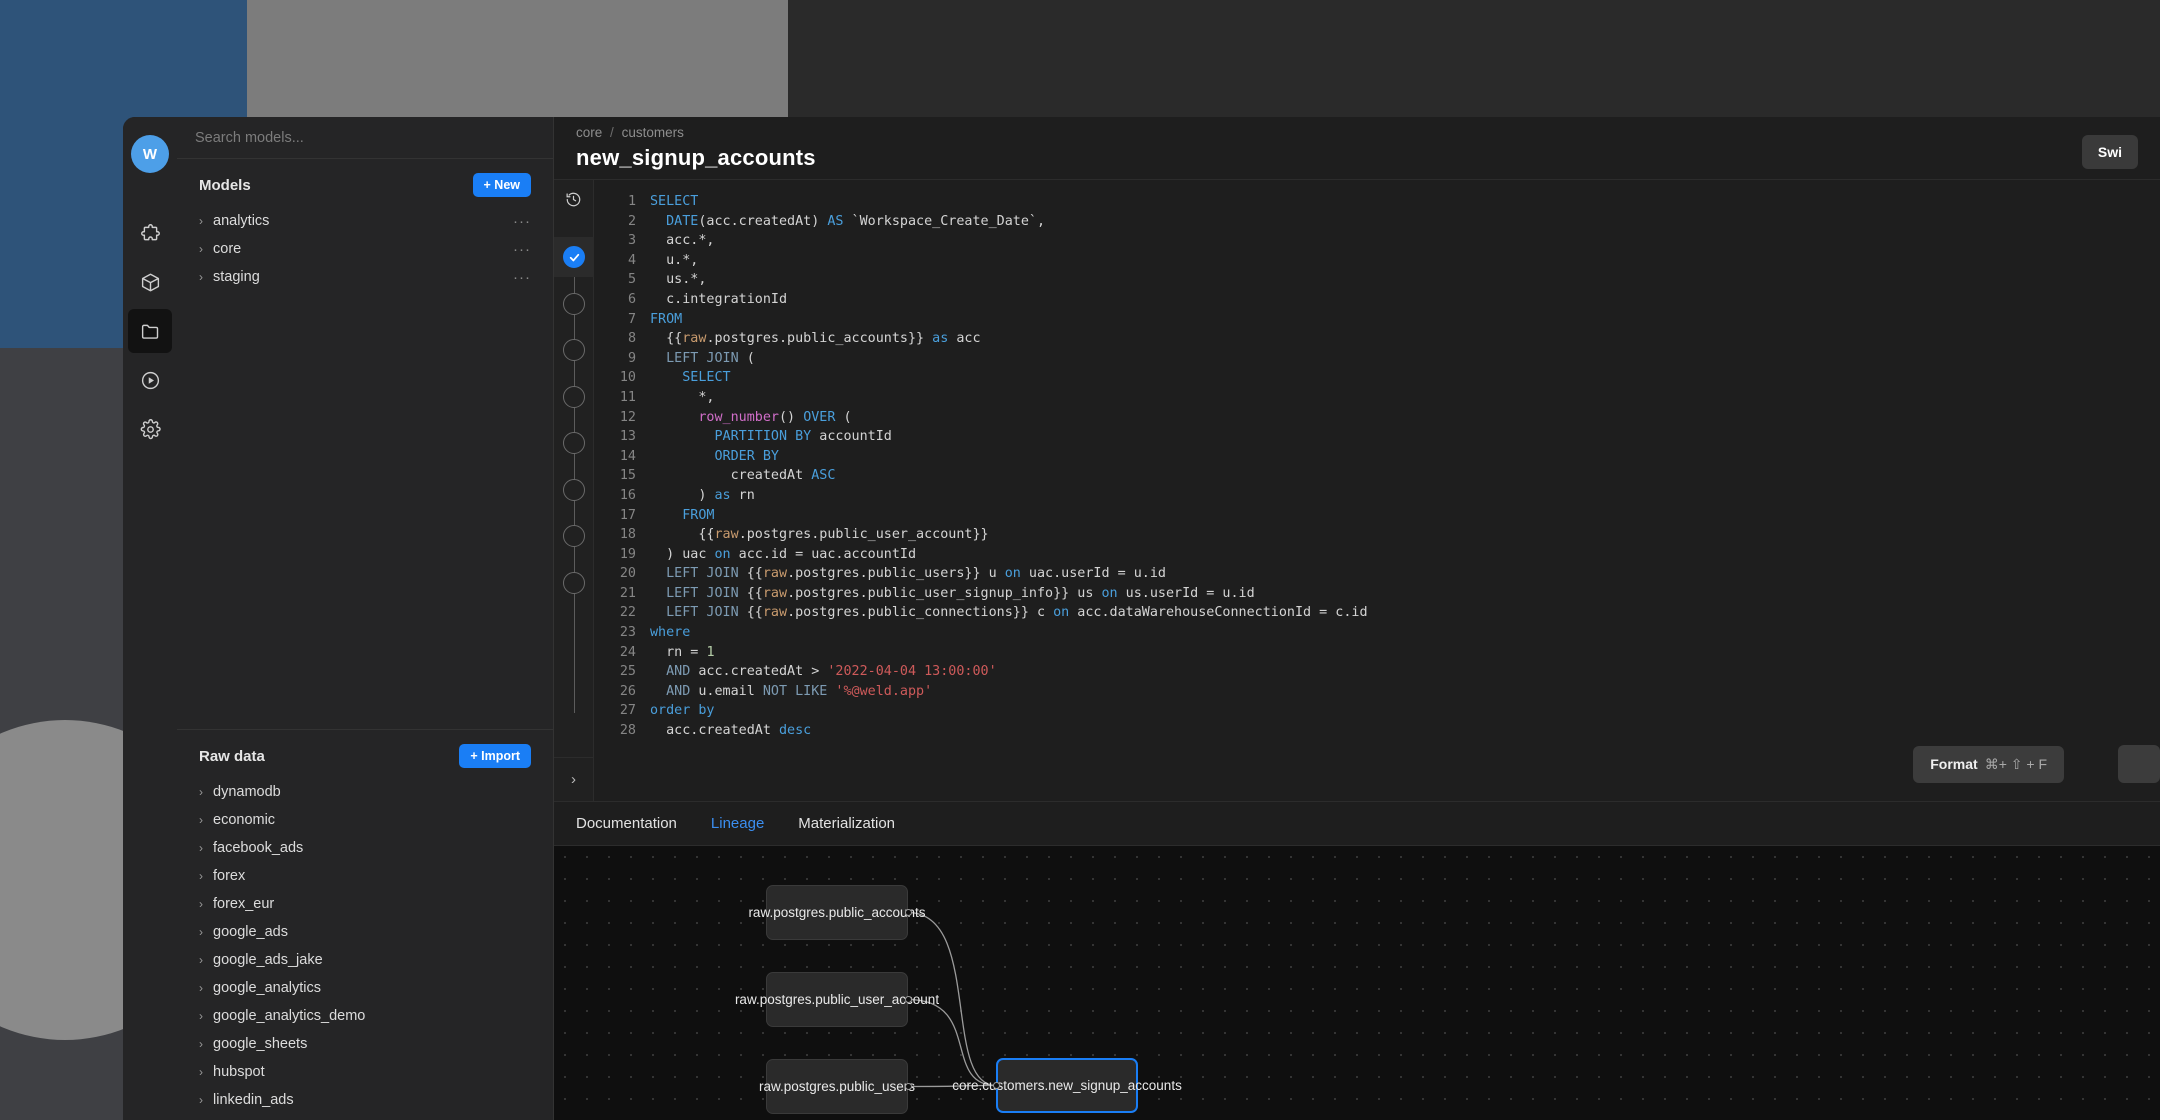 The height and width of the screenshot is (1120, 2160). Describe the element at coordinates (823, 554) in the screenshot. I see `code-token: acc.id = uac.accountId` at that location.